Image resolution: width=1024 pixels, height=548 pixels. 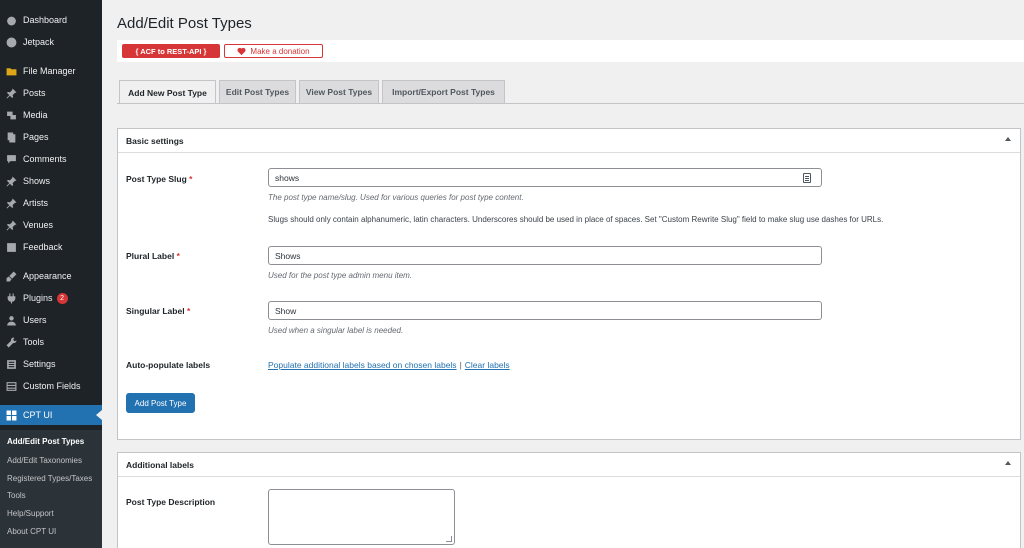 What do you see at coordinates (45, 441) in the screenshot?
I see `submenu-item-add-edit-post-types: Add/Edit Post Types` at bounding box center [45, 441].